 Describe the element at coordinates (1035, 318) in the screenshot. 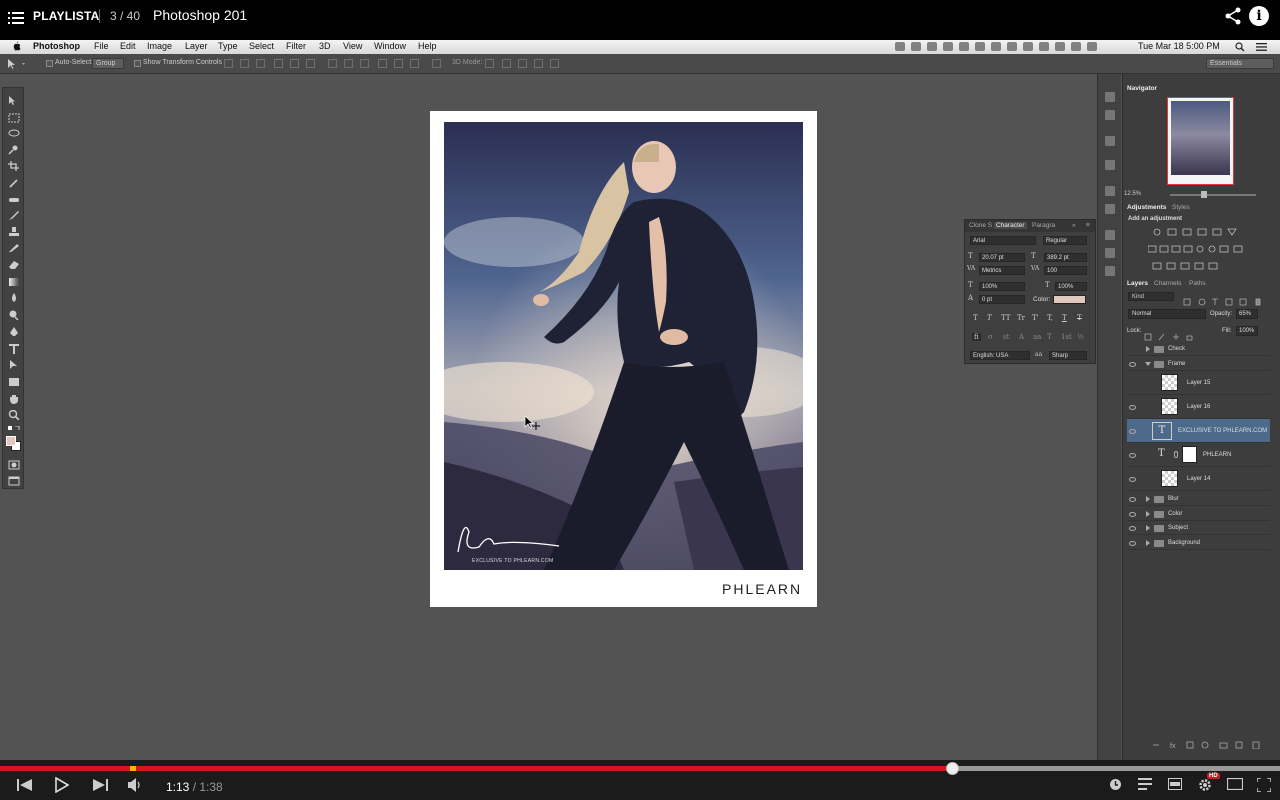

I see `superscript-icon: T'` at that location.